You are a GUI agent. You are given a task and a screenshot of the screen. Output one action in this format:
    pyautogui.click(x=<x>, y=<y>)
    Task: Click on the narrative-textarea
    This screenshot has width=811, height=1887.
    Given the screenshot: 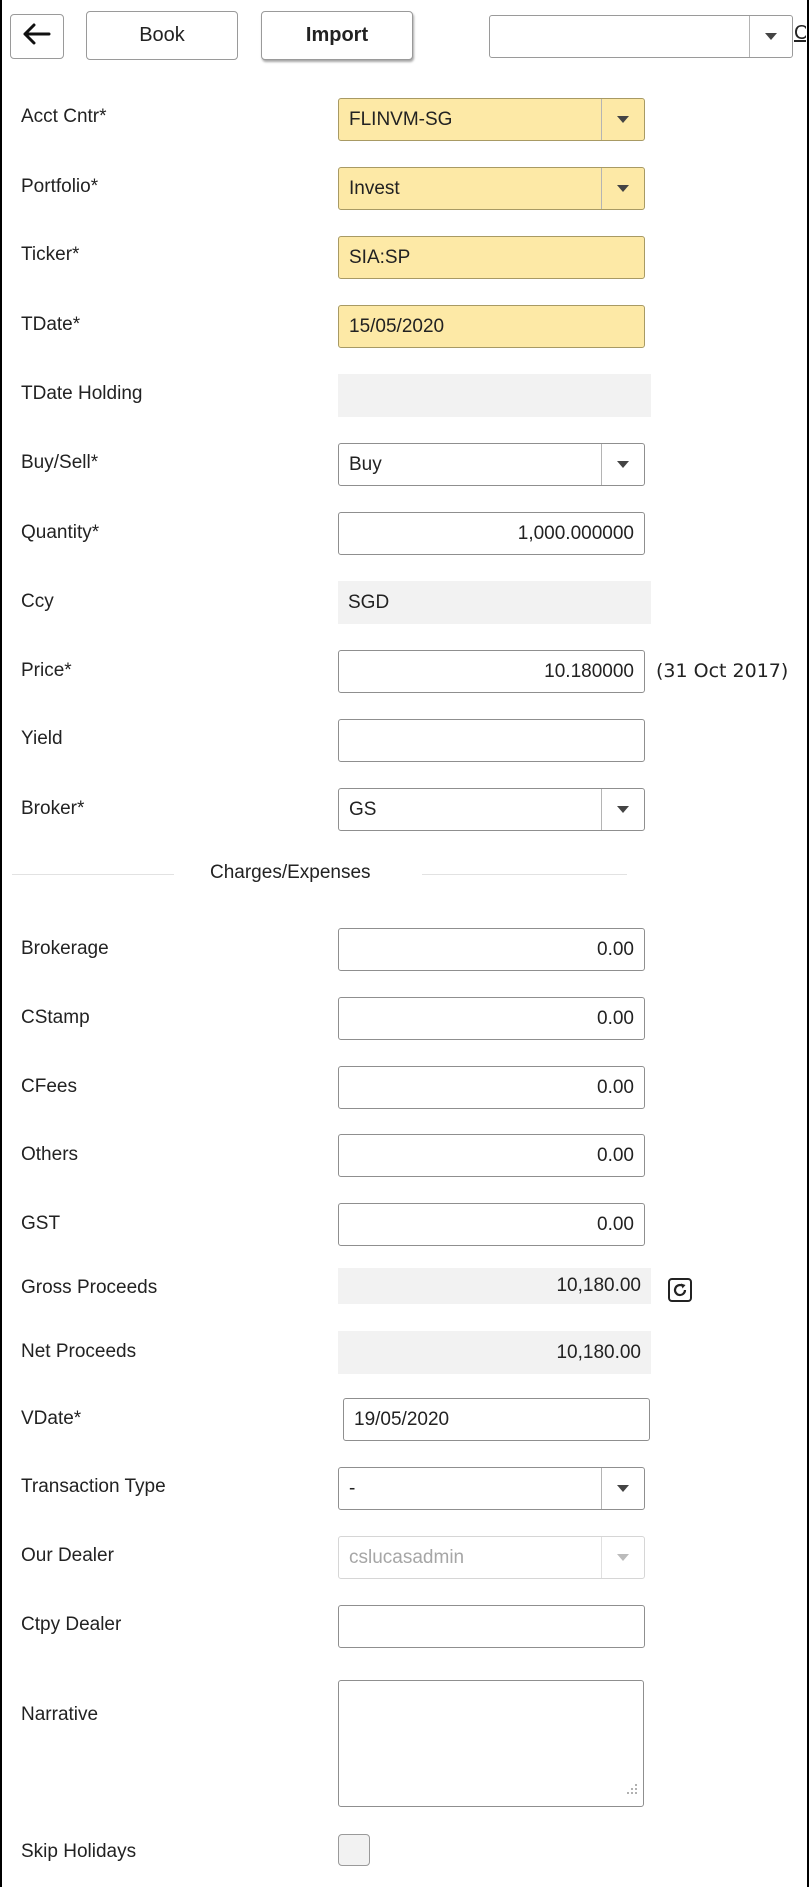 What is the action you would take?
    pyautogui.click(x=491, y=1743)
    